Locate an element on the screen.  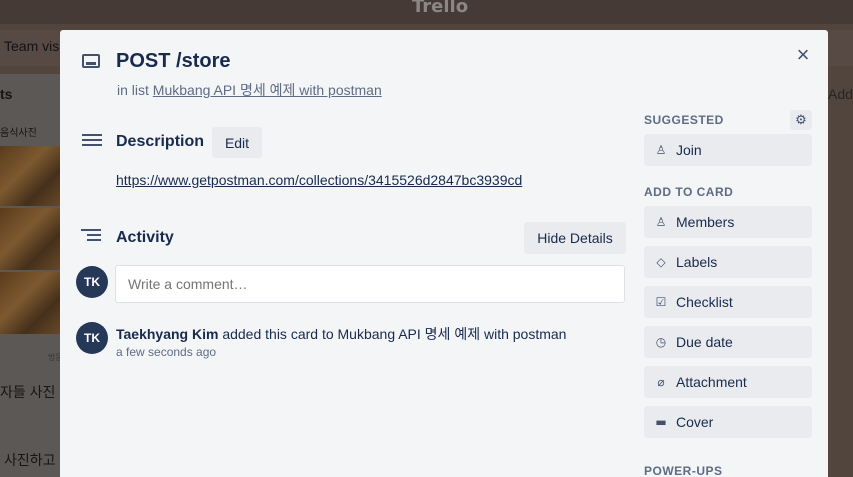
checklist-icon: ☑ is located at coordinates (661, 302).